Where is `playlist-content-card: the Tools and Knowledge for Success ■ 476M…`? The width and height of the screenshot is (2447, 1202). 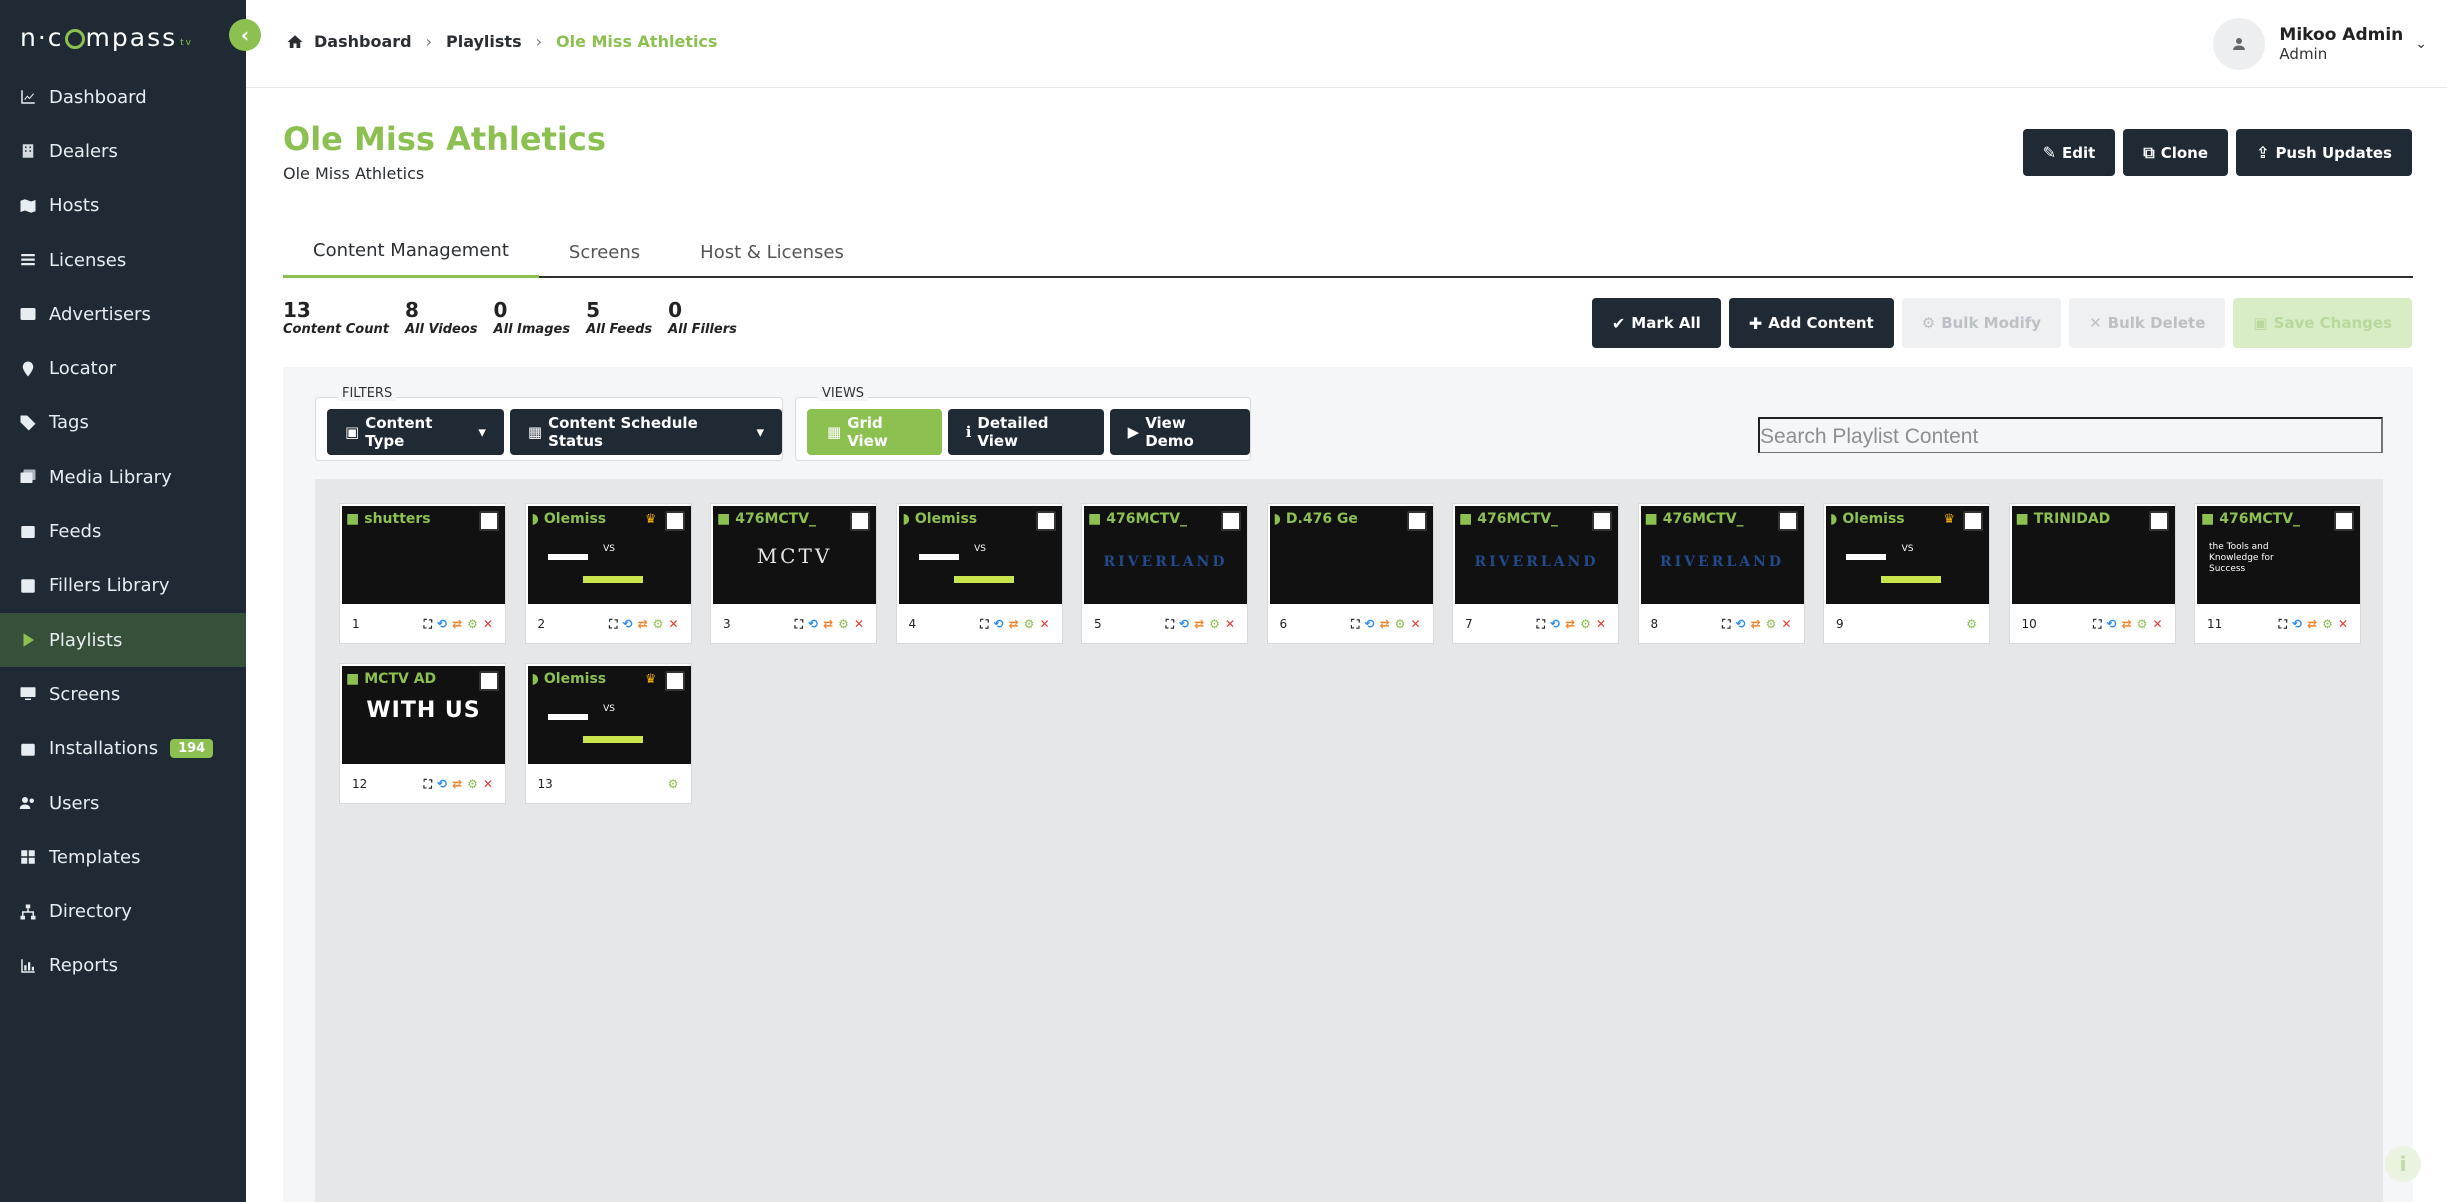 playlist-content-card: the Tools and Knowledge for Success ■ 476M… is located at coordinates (2277, 573).